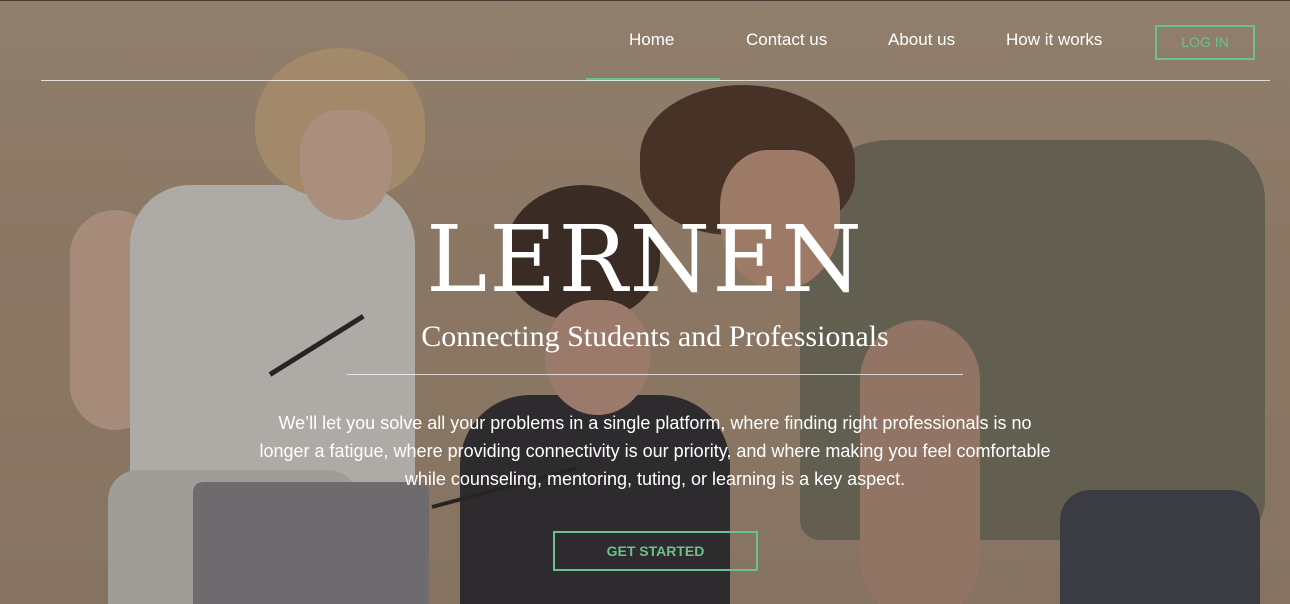  What do you see at coordinates (921, 40) in the screenshot?
I see `nav-item-about-us: About us` at bounding box center [921, 40].